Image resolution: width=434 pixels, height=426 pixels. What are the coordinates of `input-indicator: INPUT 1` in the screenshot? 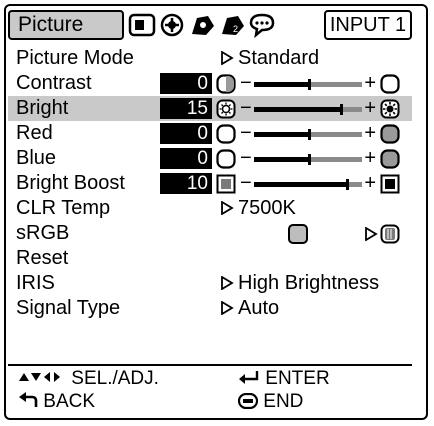 It's located at (368, 25).